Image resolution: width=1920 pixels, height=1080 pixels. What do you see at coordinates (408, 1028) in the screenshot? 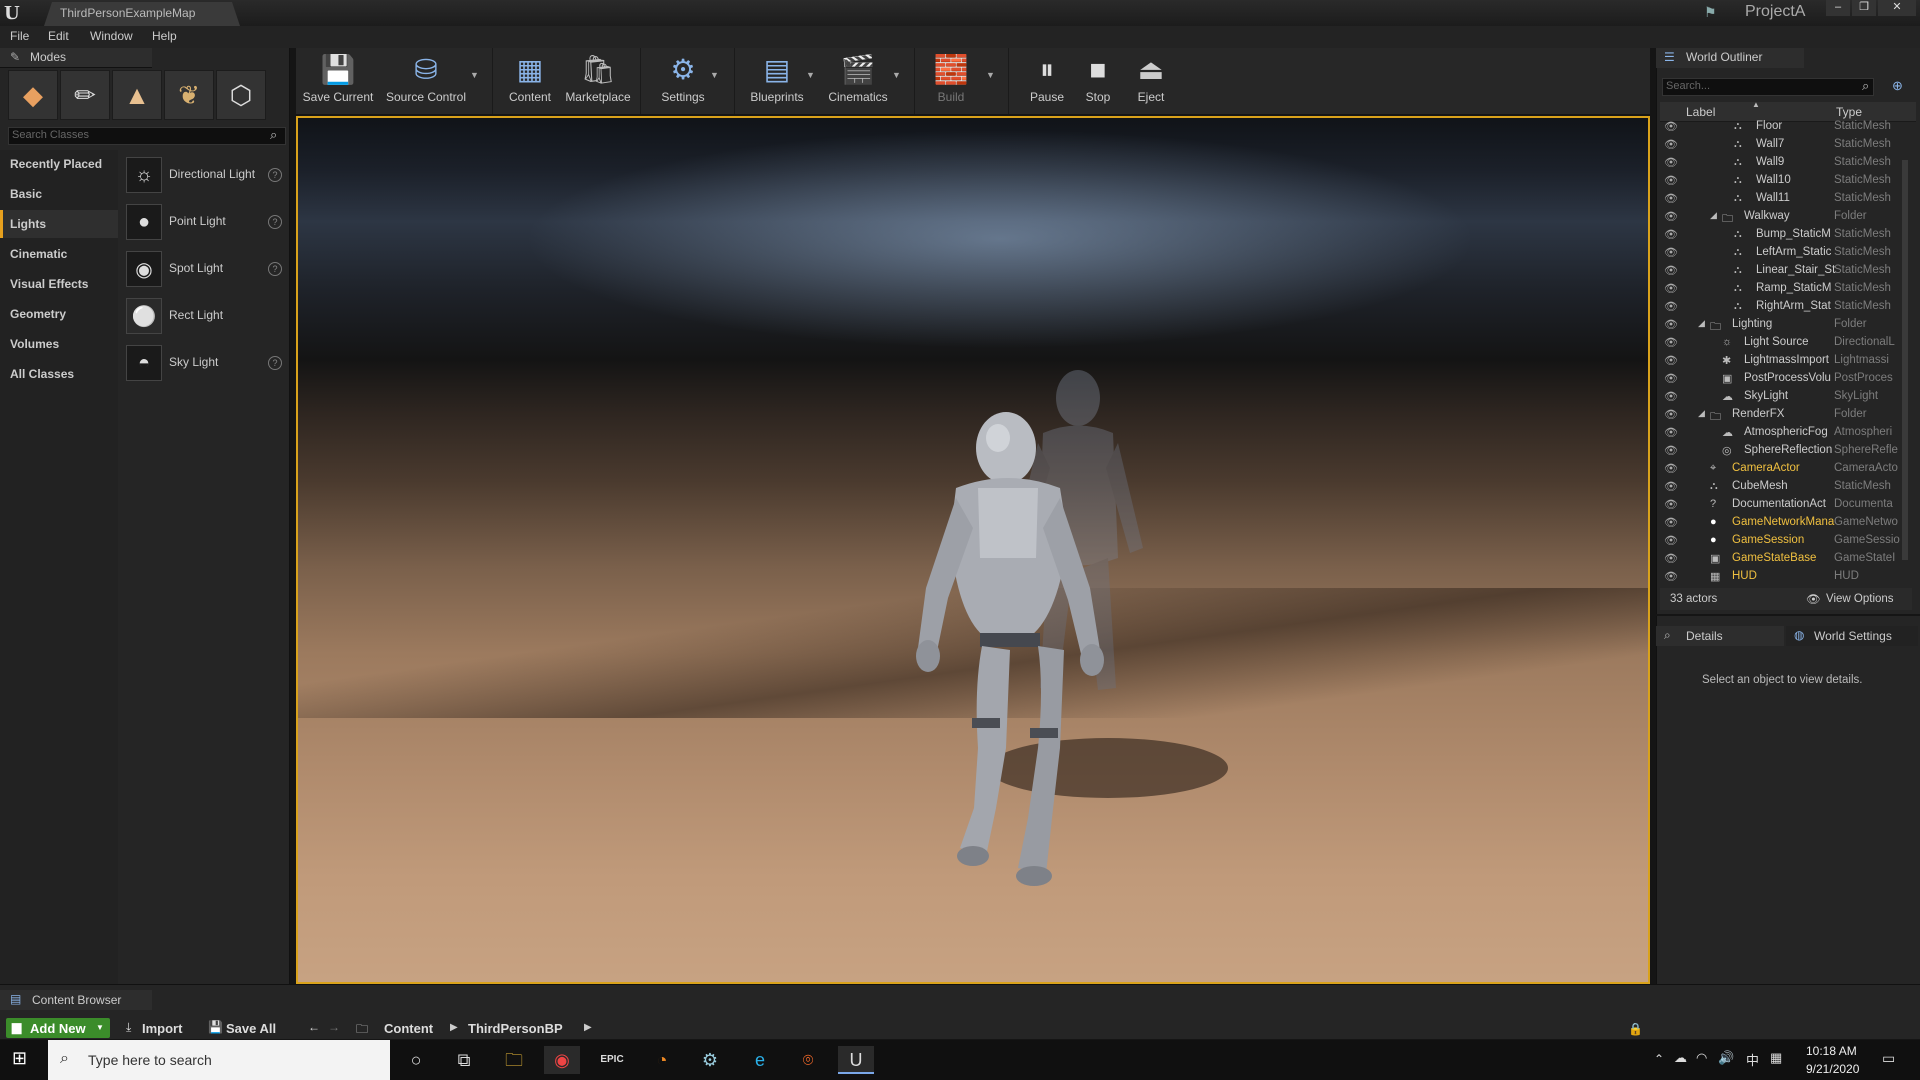
I see `breadcrumb-content: Content` at bounding box center [408, 1028].